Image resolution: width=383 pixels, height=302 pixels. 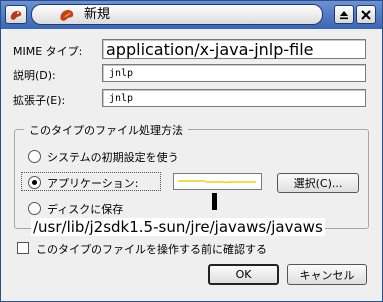 I want to click on confirm-label: このタイプのファイルを操作する前に確認する, so click(x=151, y=249).